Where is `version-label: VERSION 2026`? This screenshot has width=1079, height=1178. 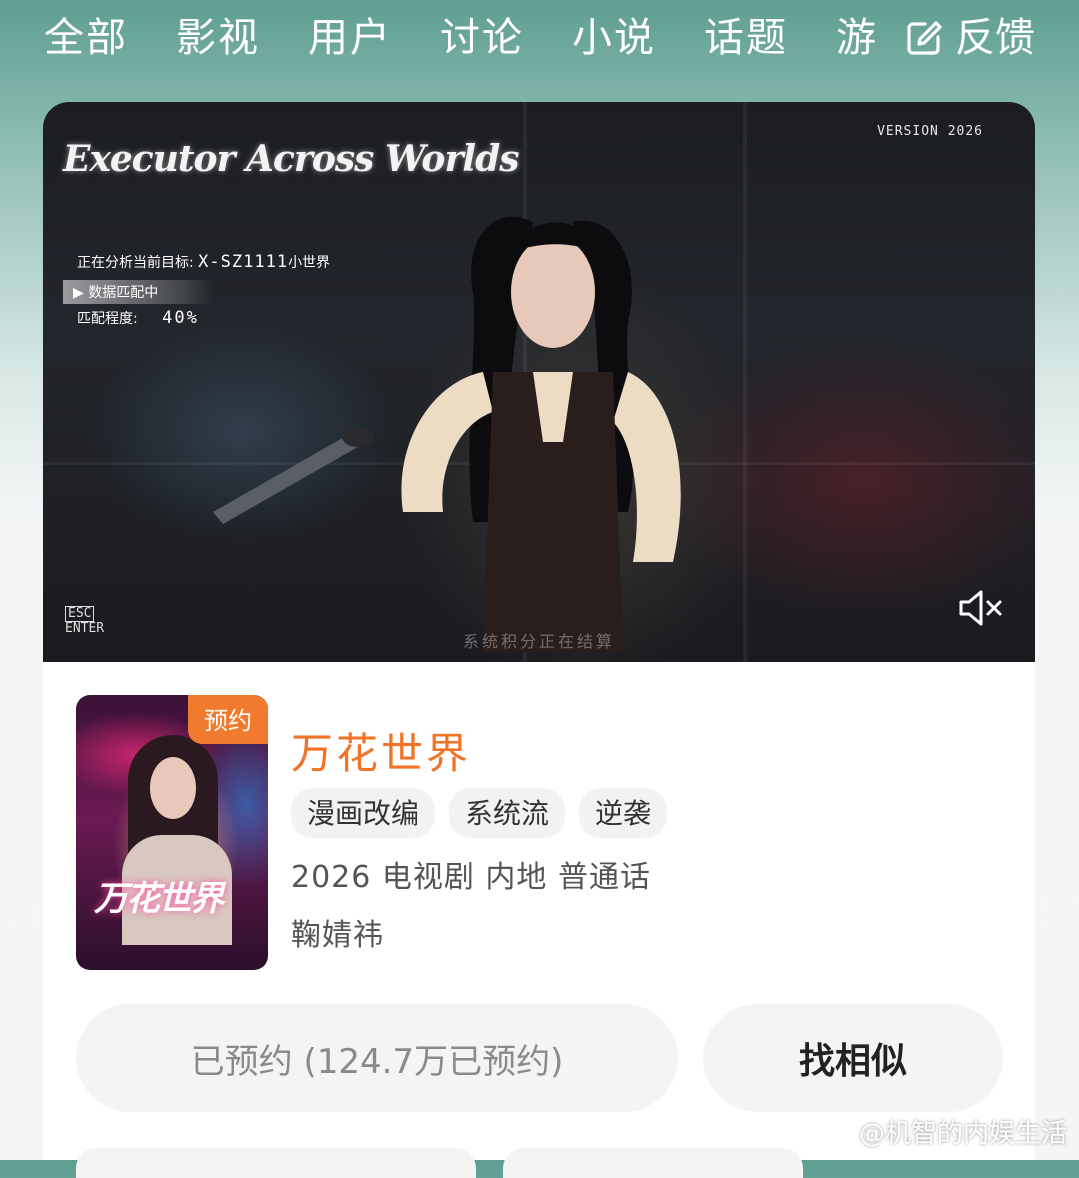 version-label: VERSION 2026 is located at coordinates (930, 131).